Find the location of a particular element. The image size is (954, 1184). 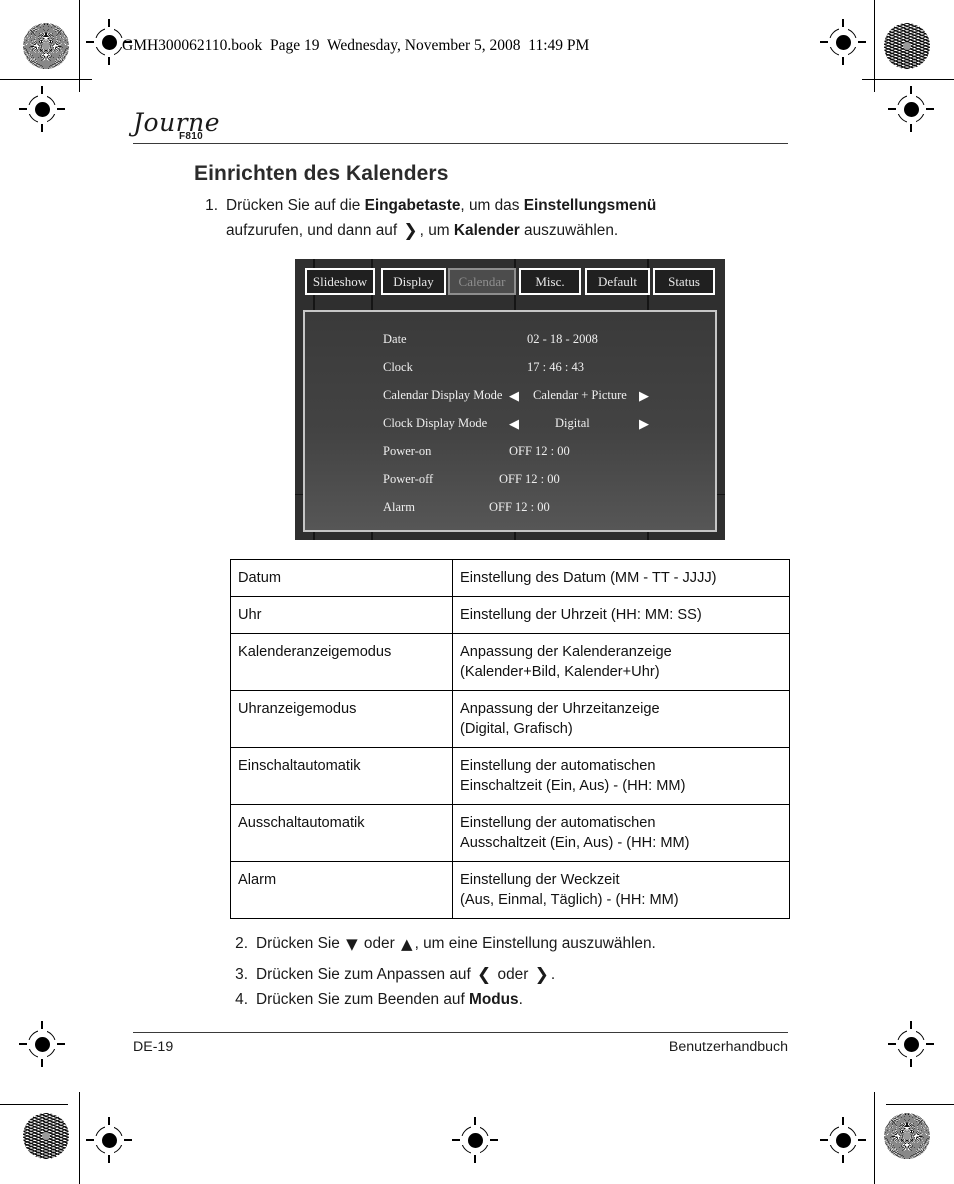

table-cell-description-line2: (Kalender+Bild, Kalender+Uhr) is located at coordinates (560, 672).